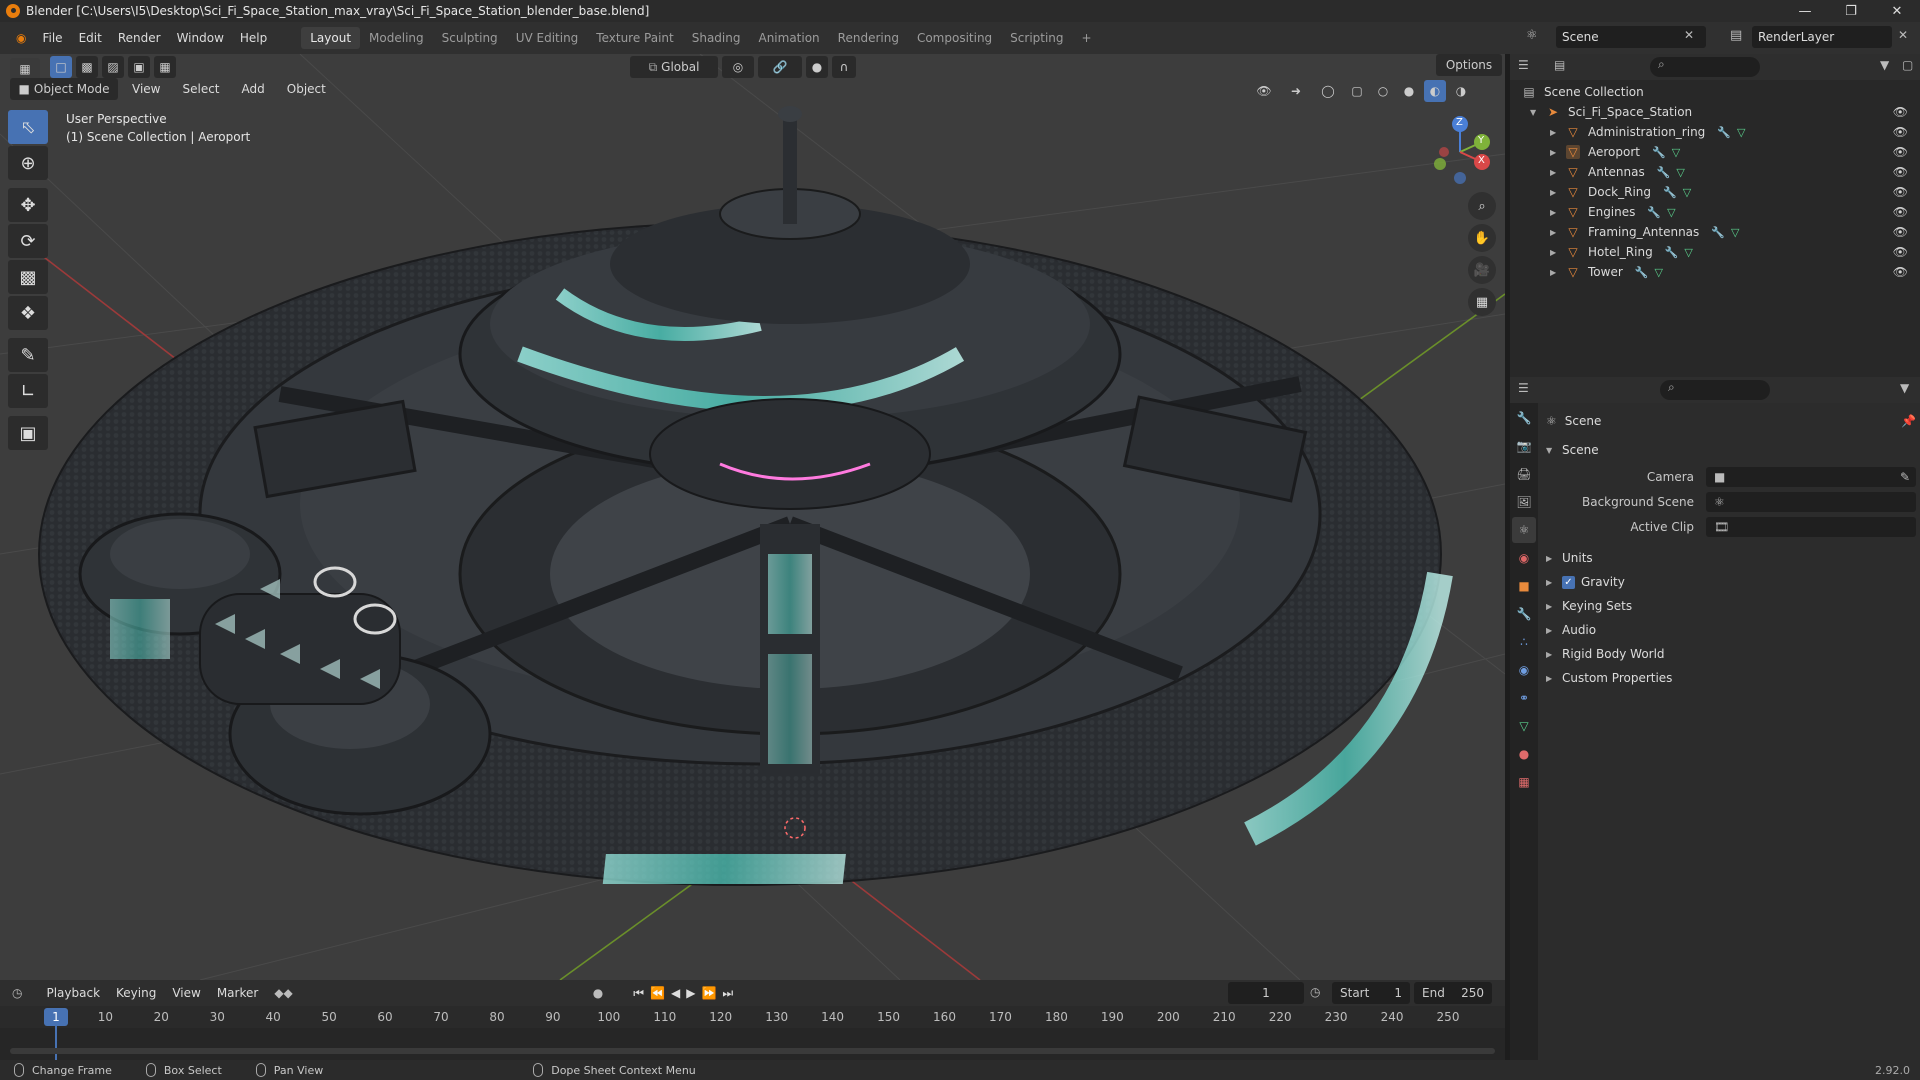  I want to click on outliner-item-antennas: ▶ ▽ Antennas 🔧 ▽ 👁, so click(1720, 172).